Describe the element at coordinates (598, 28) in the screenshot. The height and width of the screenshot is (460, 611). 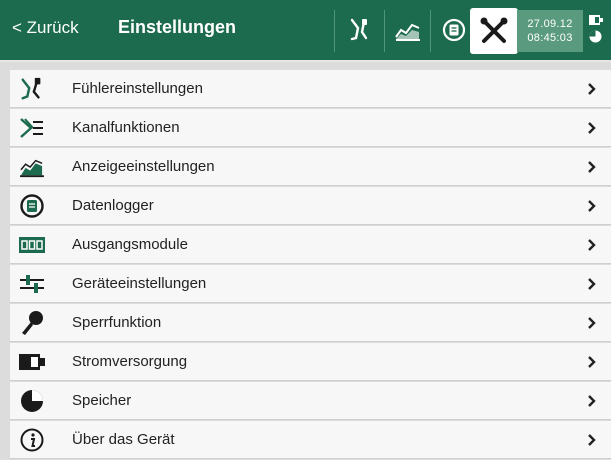
I see `status-icons` at that location.